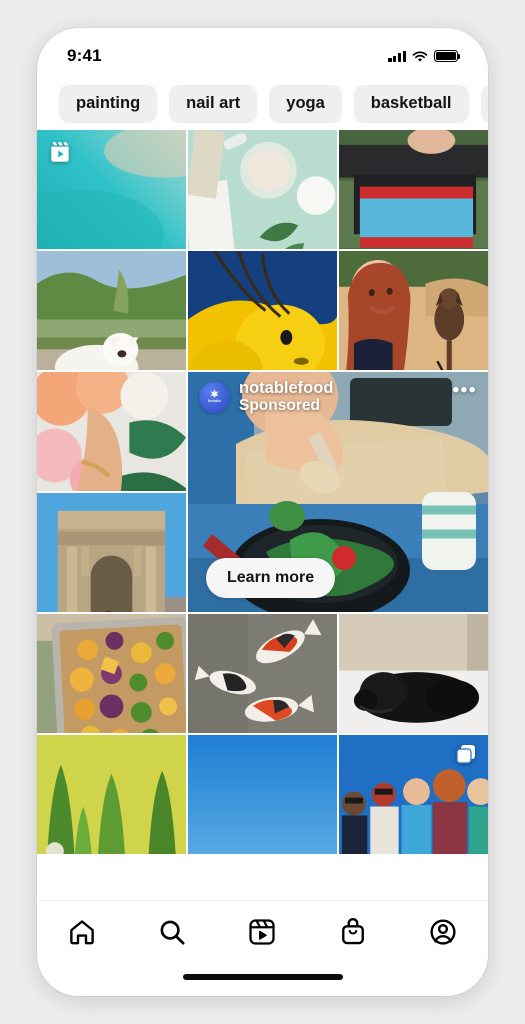 The height and width of the screenshot is (1024, 525). Describe the element at coordinates (262, 977) in the screenshot. I see `home-indicator` at that location.